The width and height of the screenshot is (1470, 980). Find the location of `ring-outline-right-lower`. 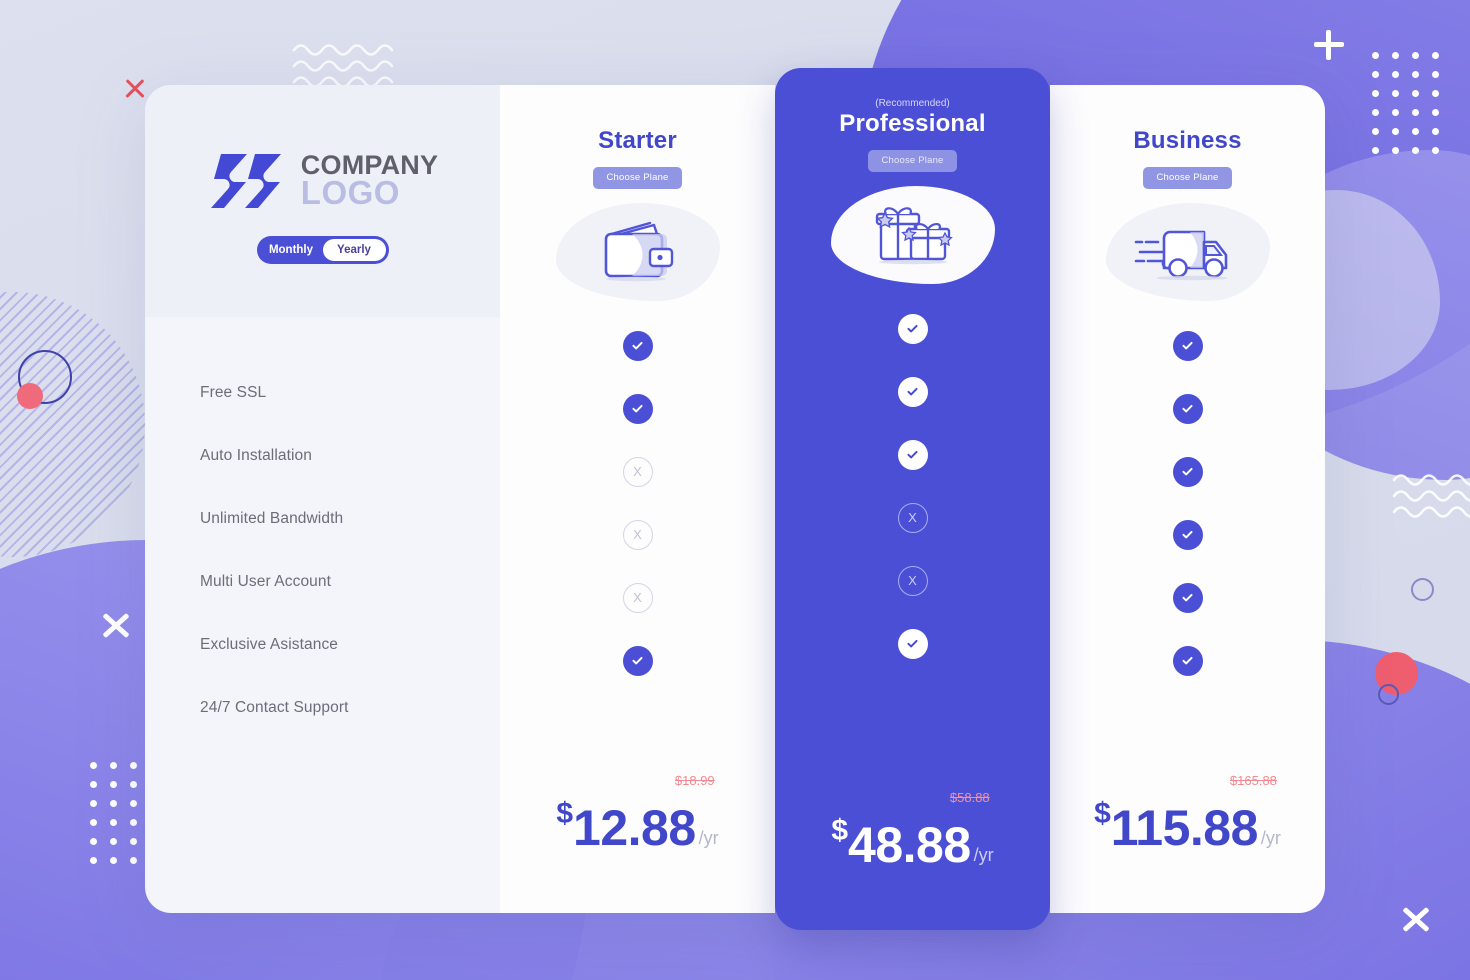

ring-outline-right-lower is located at coordinates (1388, 694).